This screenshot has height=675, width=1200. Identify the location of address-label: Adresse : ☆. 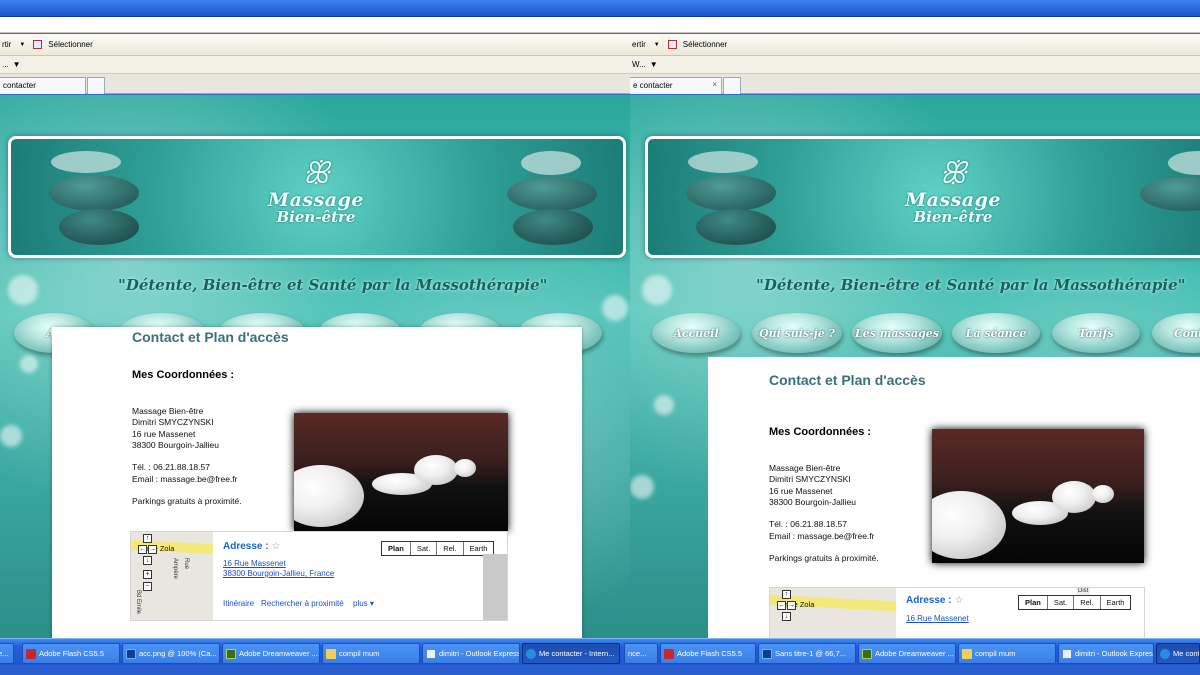
(251, 546).